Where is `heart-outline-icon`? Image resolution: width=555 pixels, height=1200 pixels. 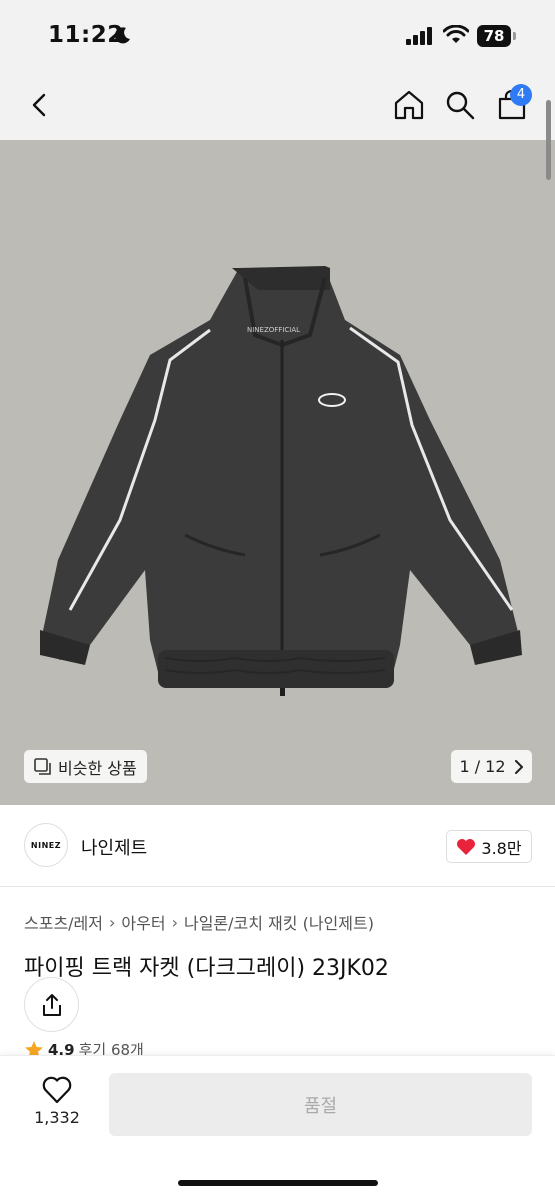 heart-outline-icon is located at coordinates (57, 1090).